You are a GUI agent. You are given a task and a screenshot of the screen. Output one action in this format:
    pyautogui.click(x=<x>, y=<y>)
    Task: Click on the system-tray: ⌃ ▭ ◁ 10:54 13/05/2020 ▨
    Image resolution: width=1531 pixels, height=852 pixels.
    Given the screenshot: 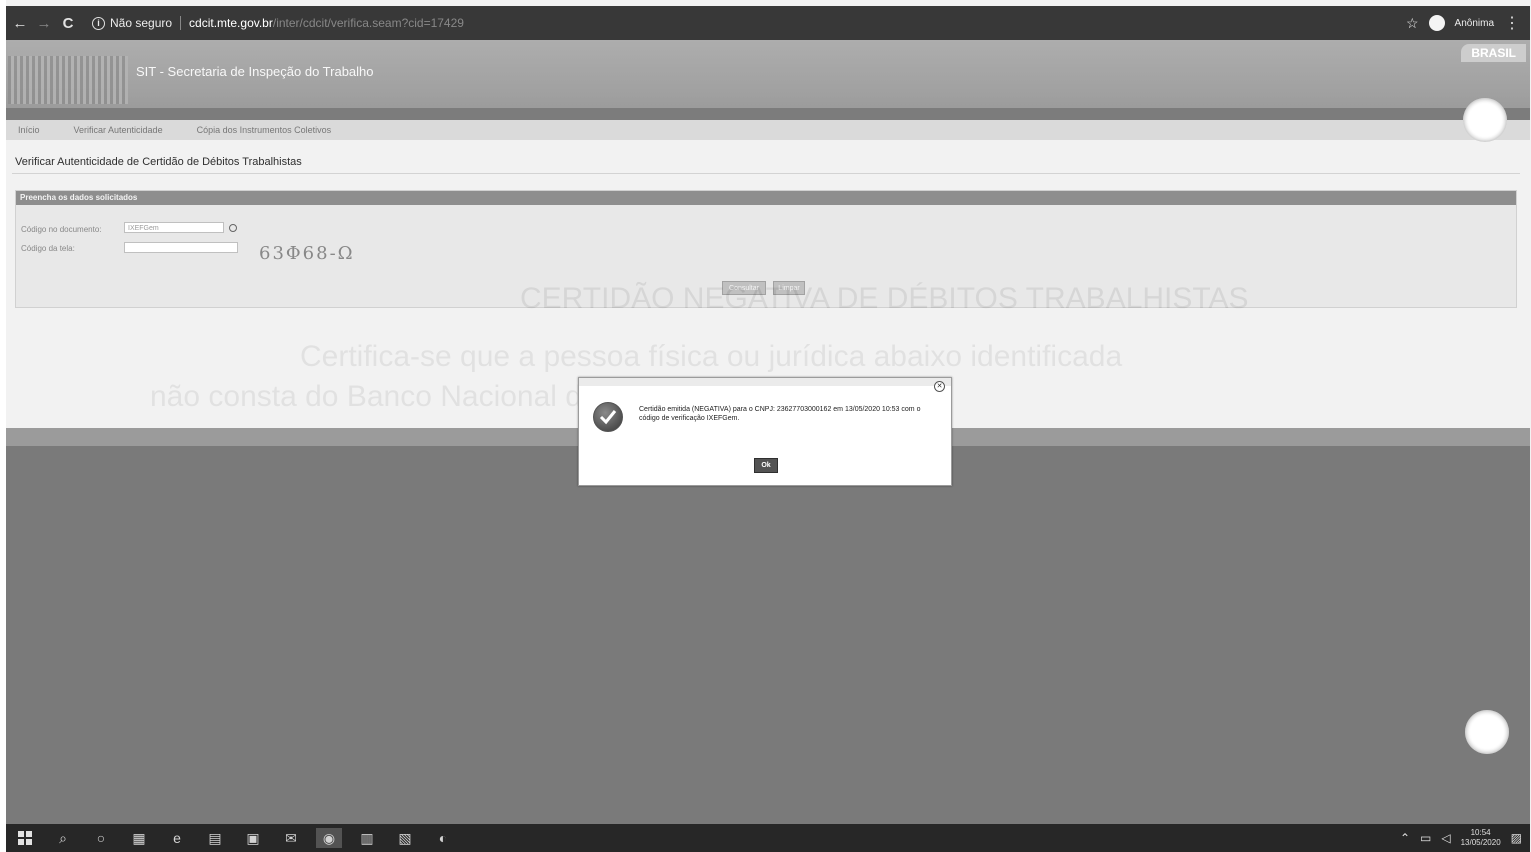 What is the action you would take?
    pyautogui.click(x=1461, y=838)
    